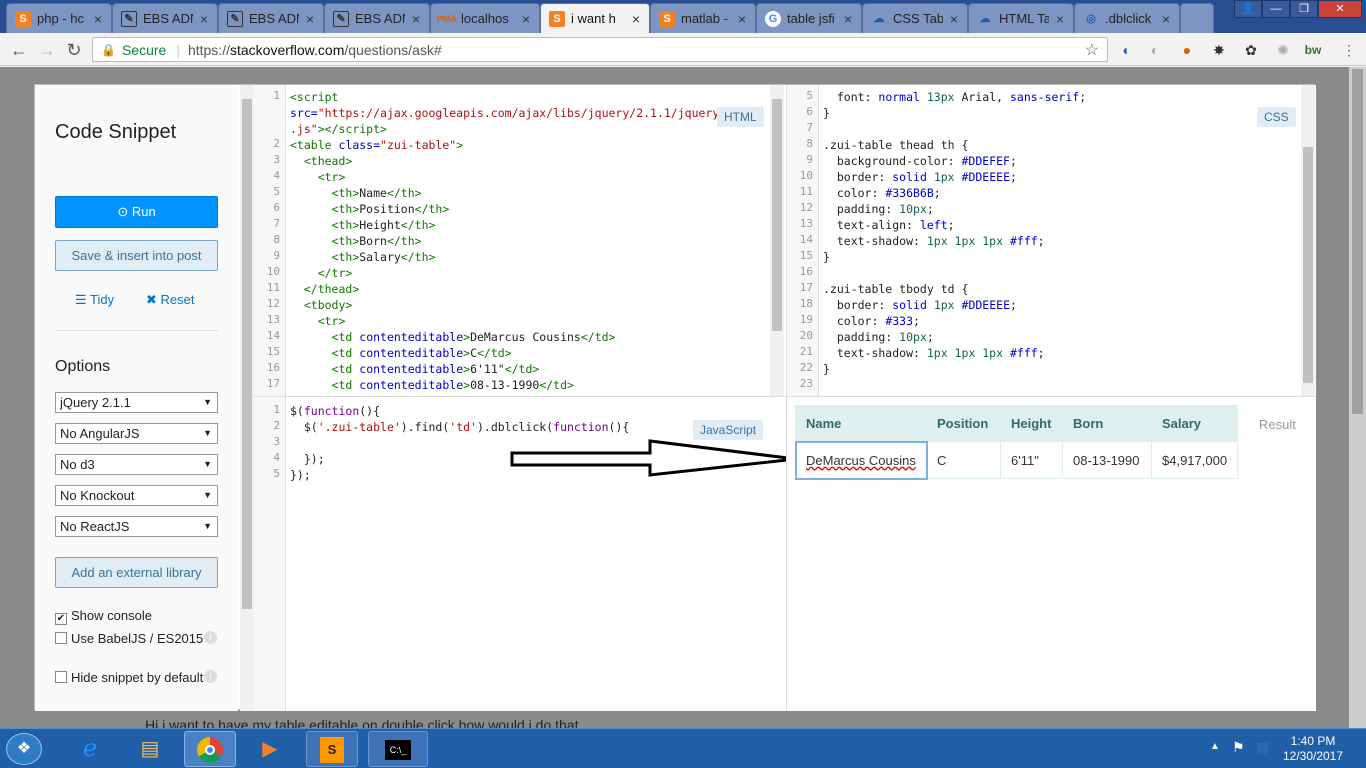 Image resolution: width=1366 pixels, height=768 pixels. I want to click on browser-tab: Smatlab - ×, so click(703, 18).